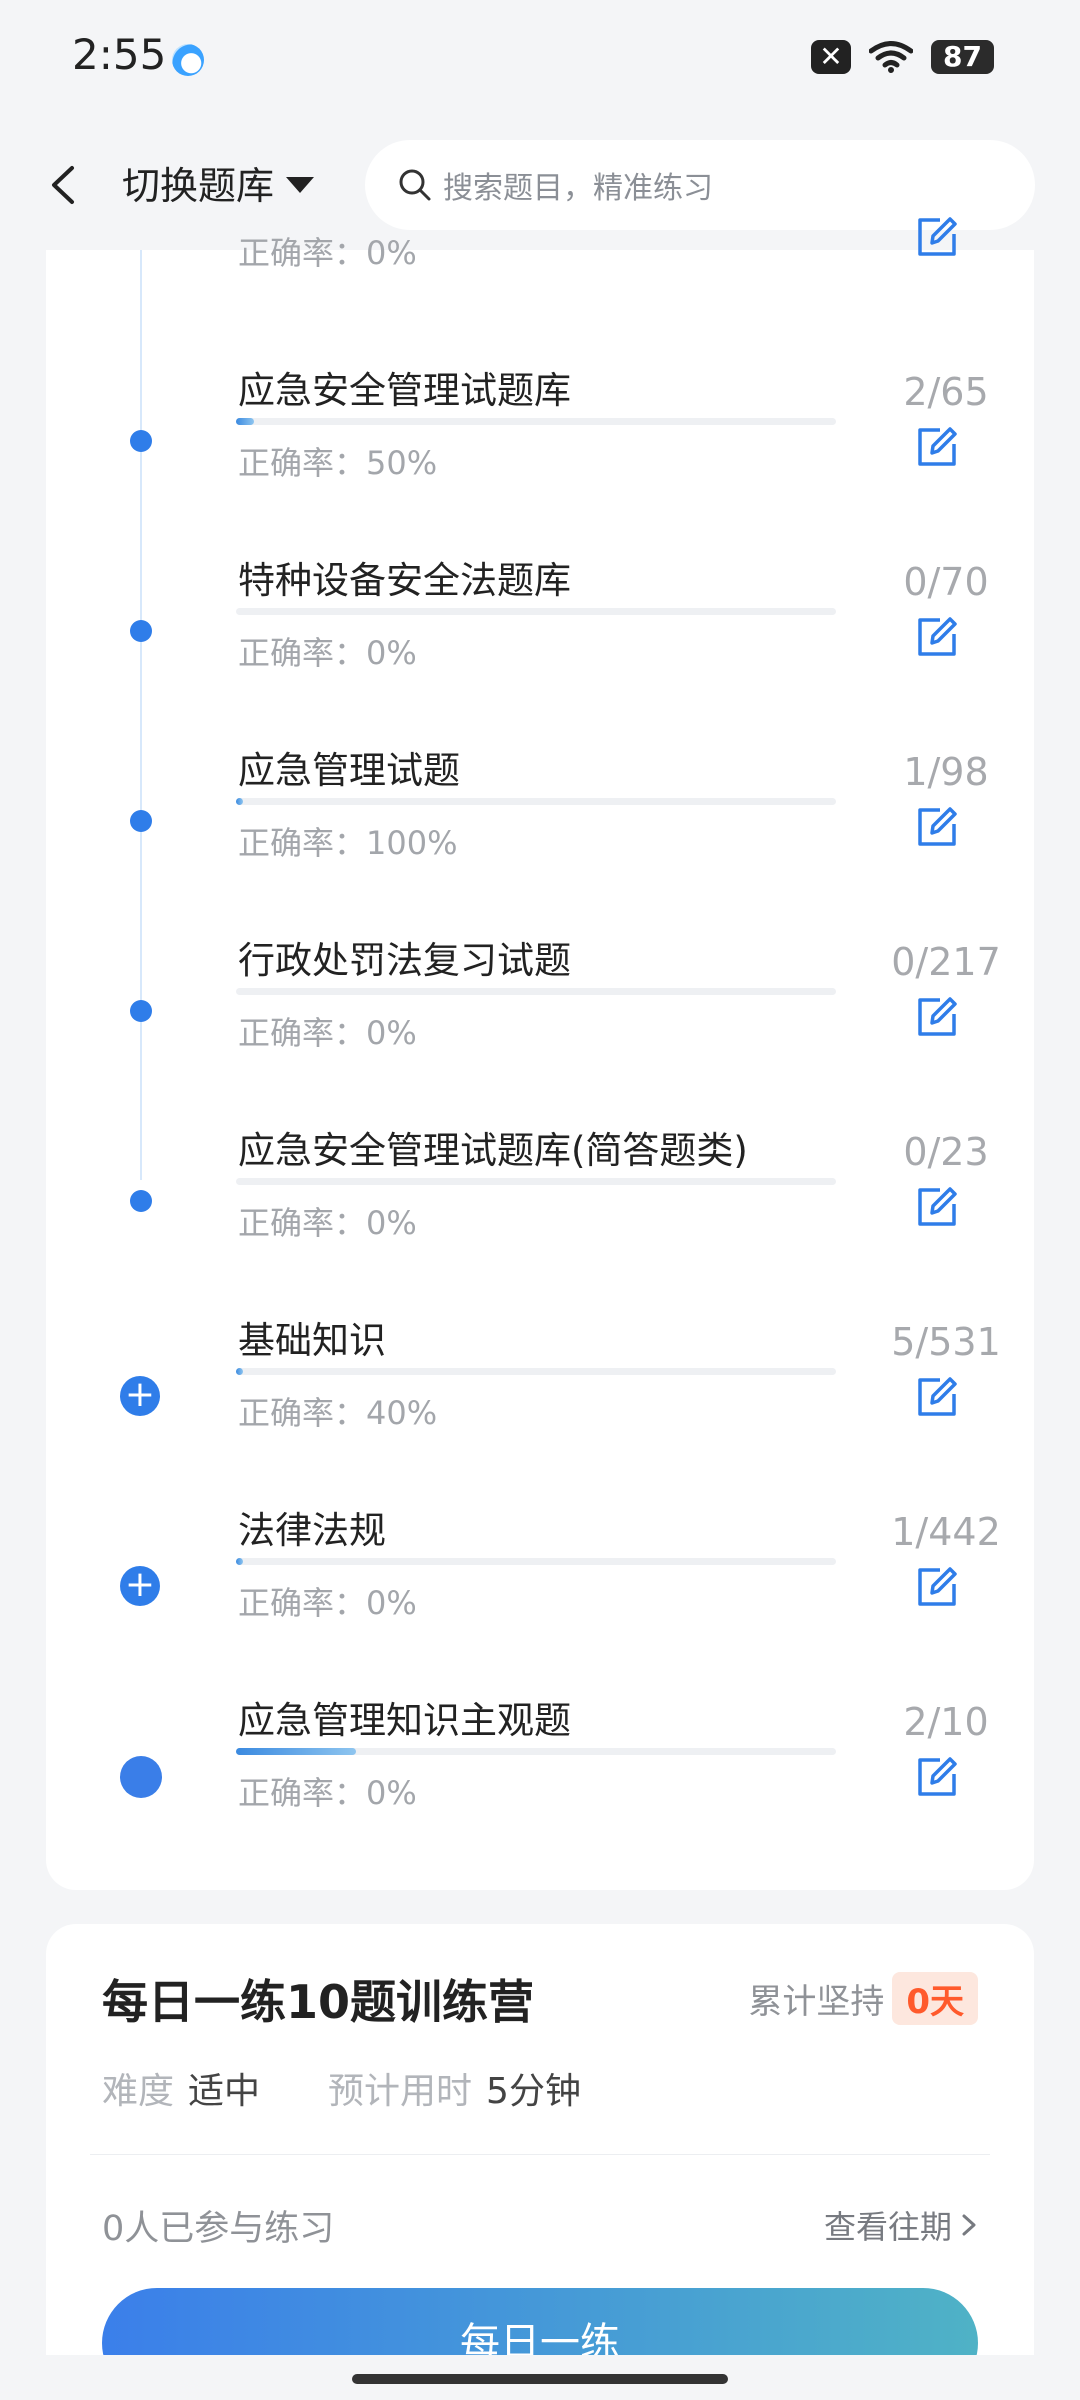 The width and height of the screenshot is (1080, 2400). I want to click on view-history-link: 查看往期, so click(901, 2225).